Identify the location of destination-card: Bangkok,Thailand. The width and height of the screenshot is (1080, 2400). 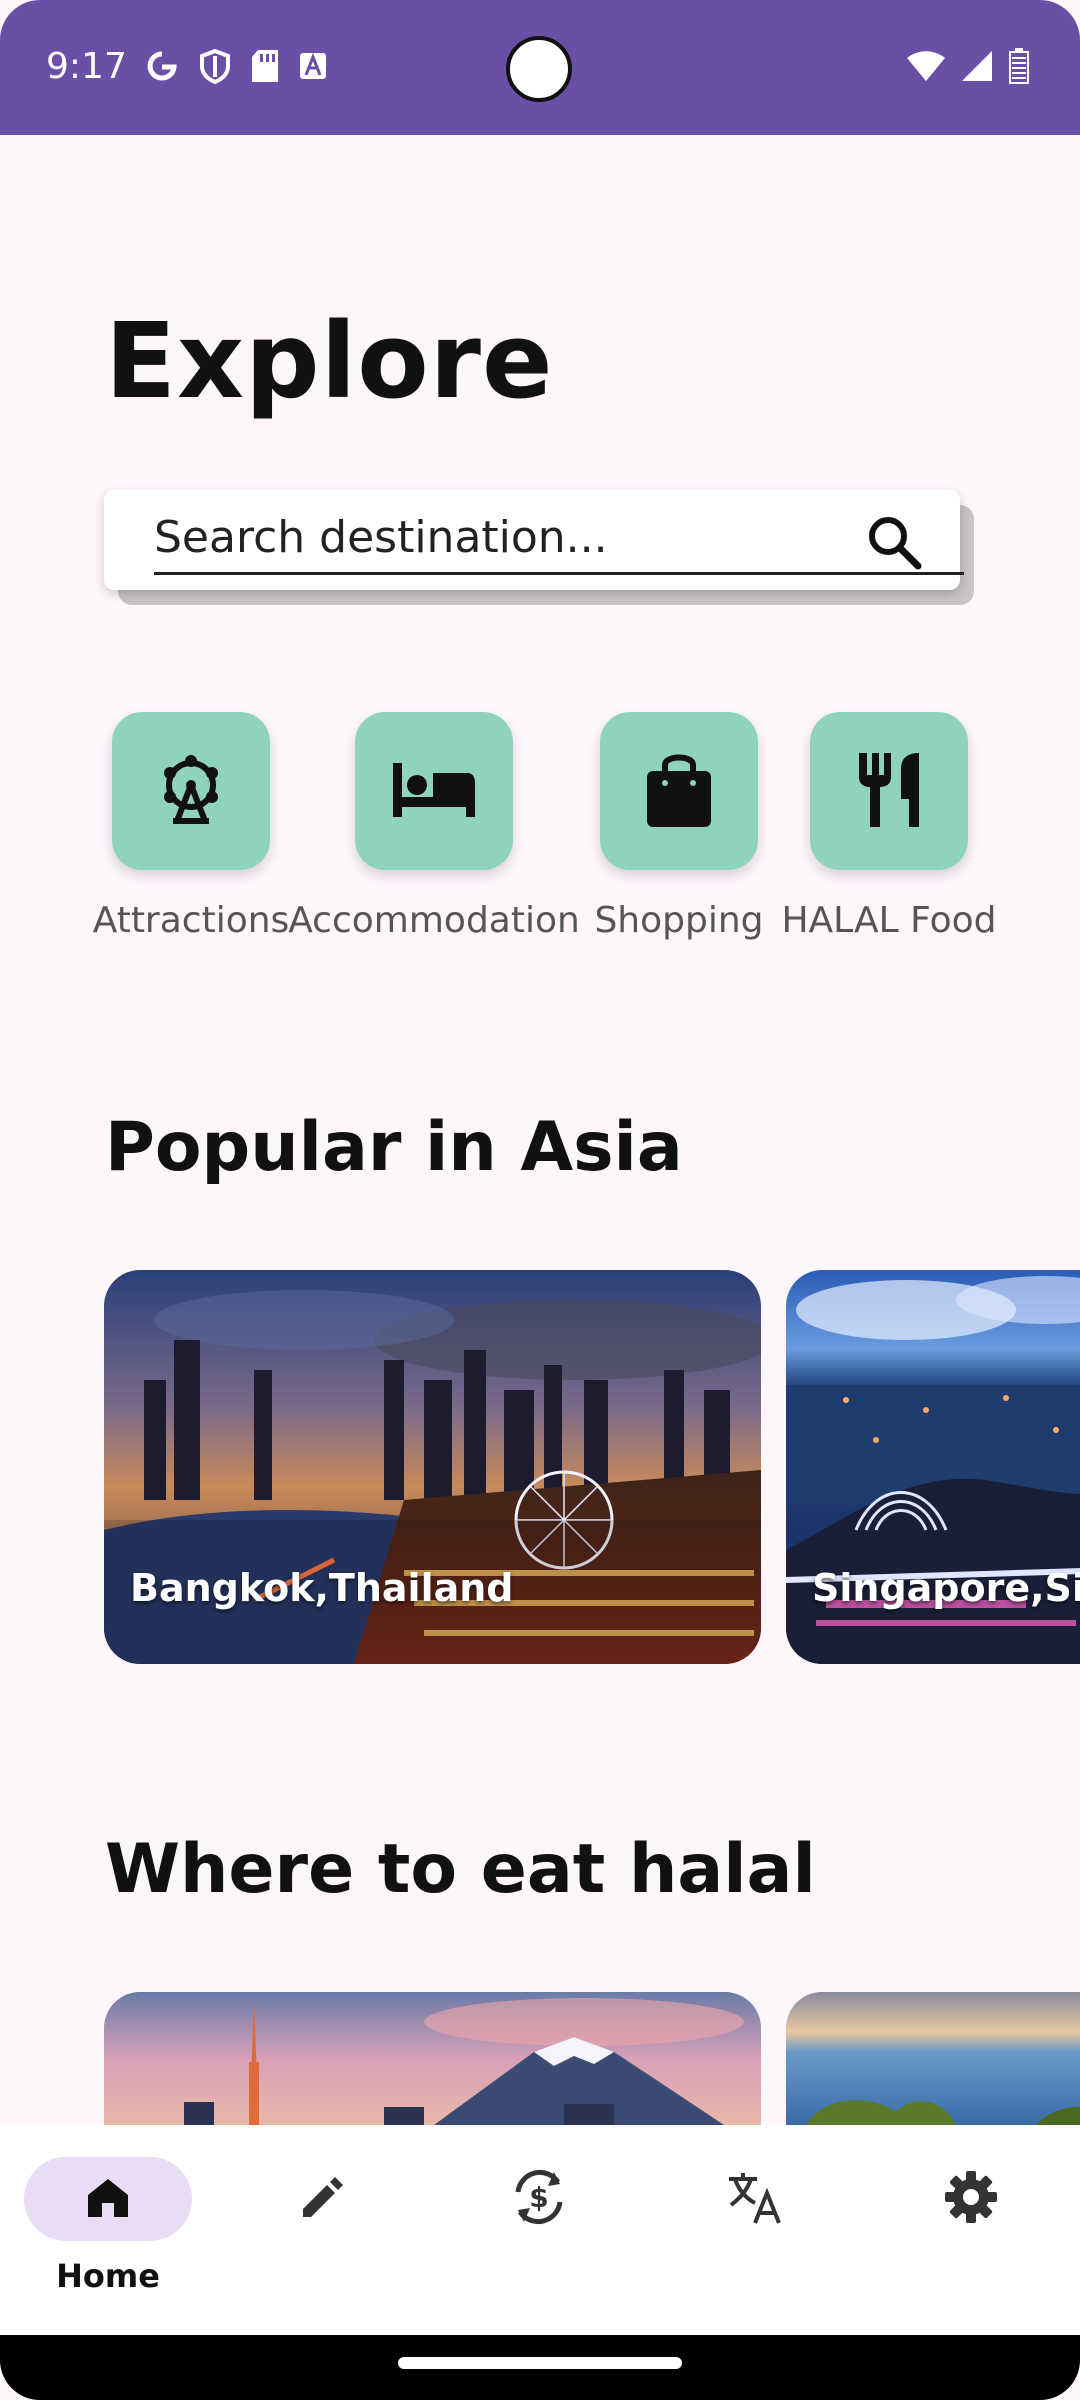
(432, 1467).